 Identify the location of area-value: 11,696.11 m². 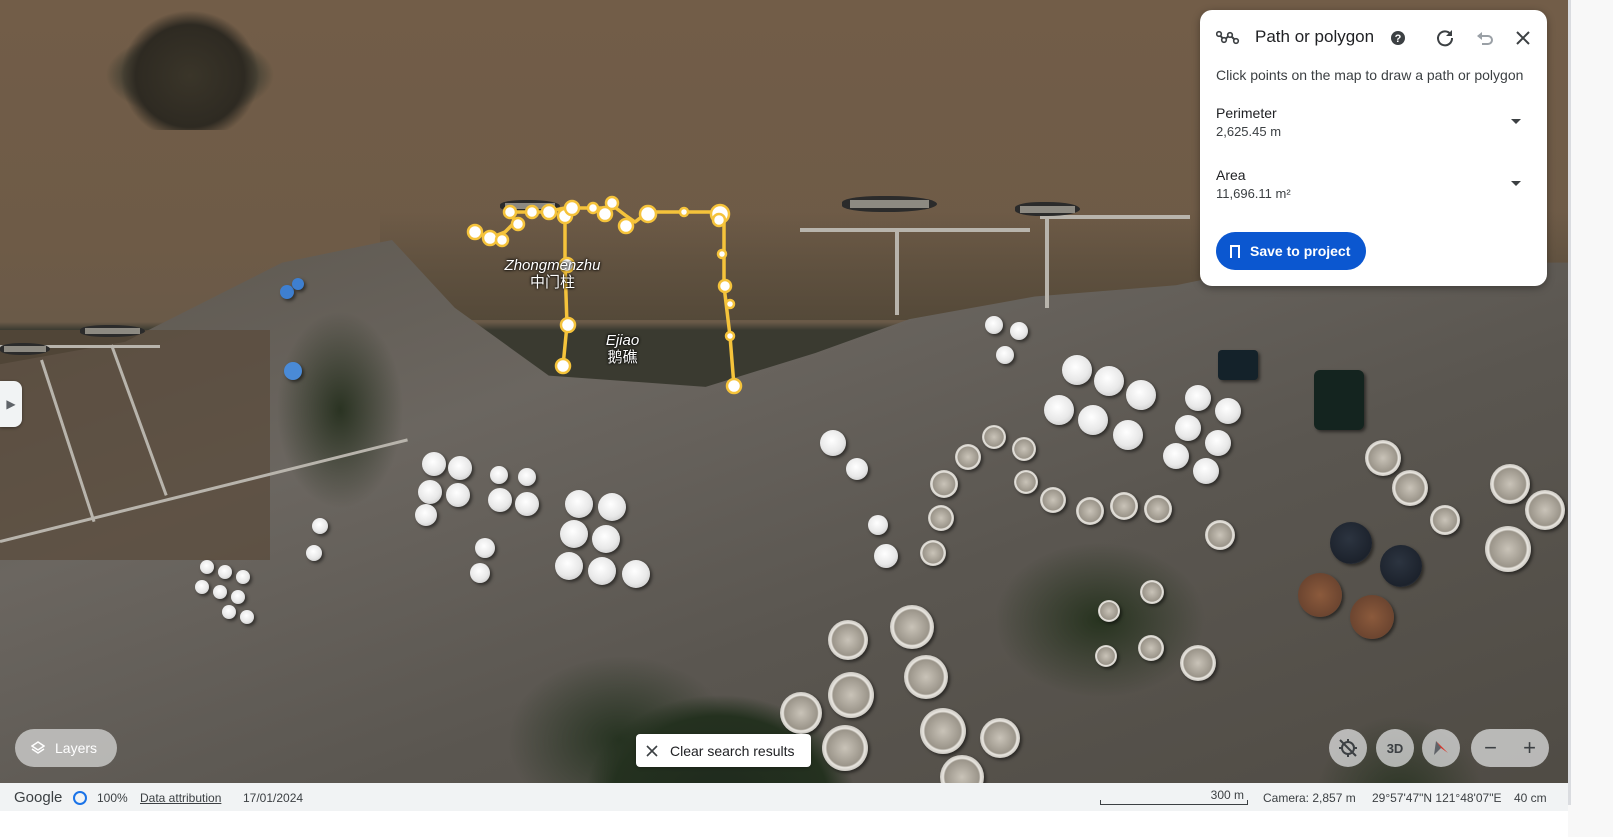
(1253, 193).